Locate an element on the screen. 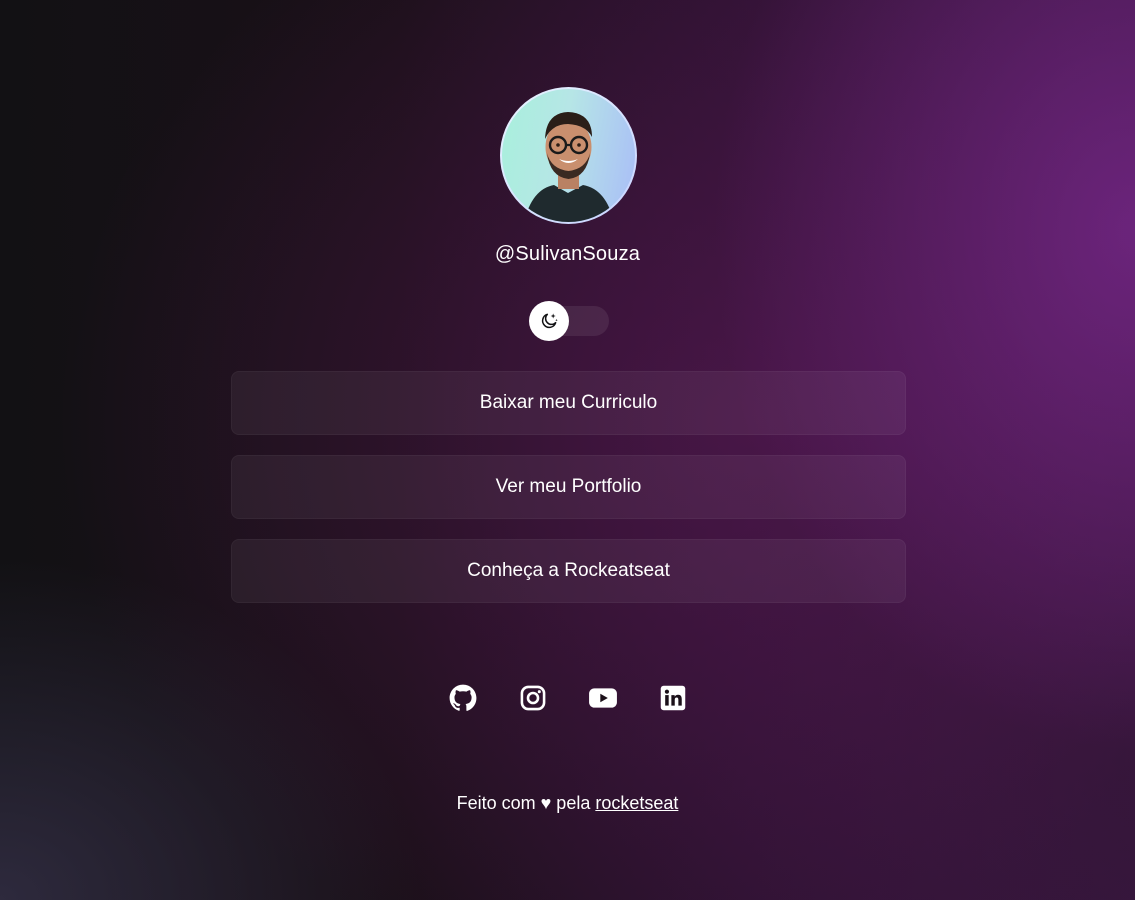  github-icon is located at coordinates (462, 697).